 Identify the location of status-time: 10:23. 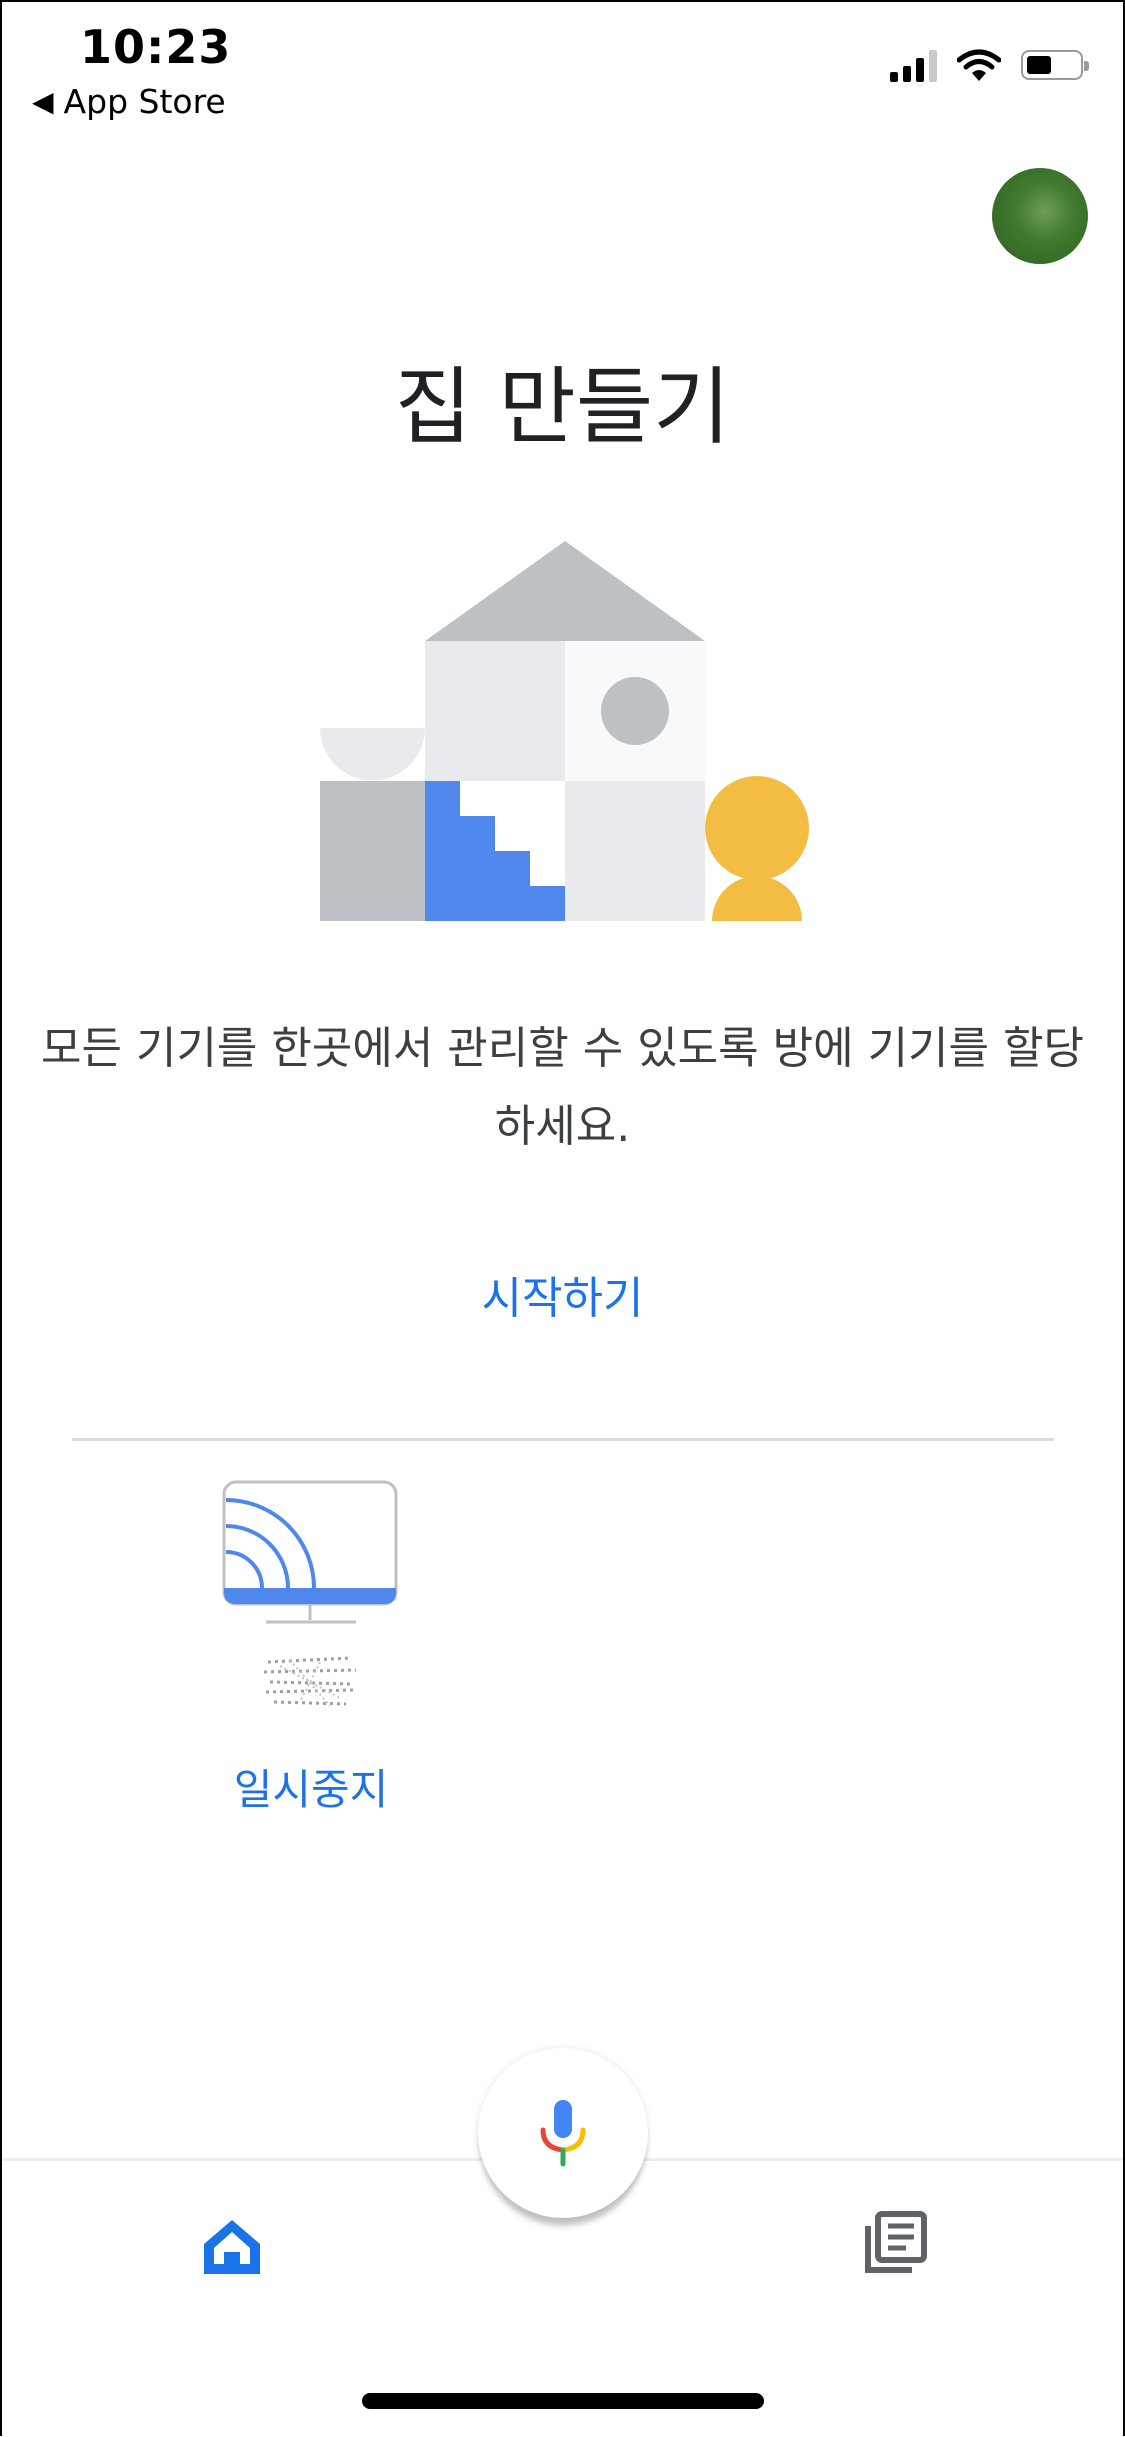
(156, 47).